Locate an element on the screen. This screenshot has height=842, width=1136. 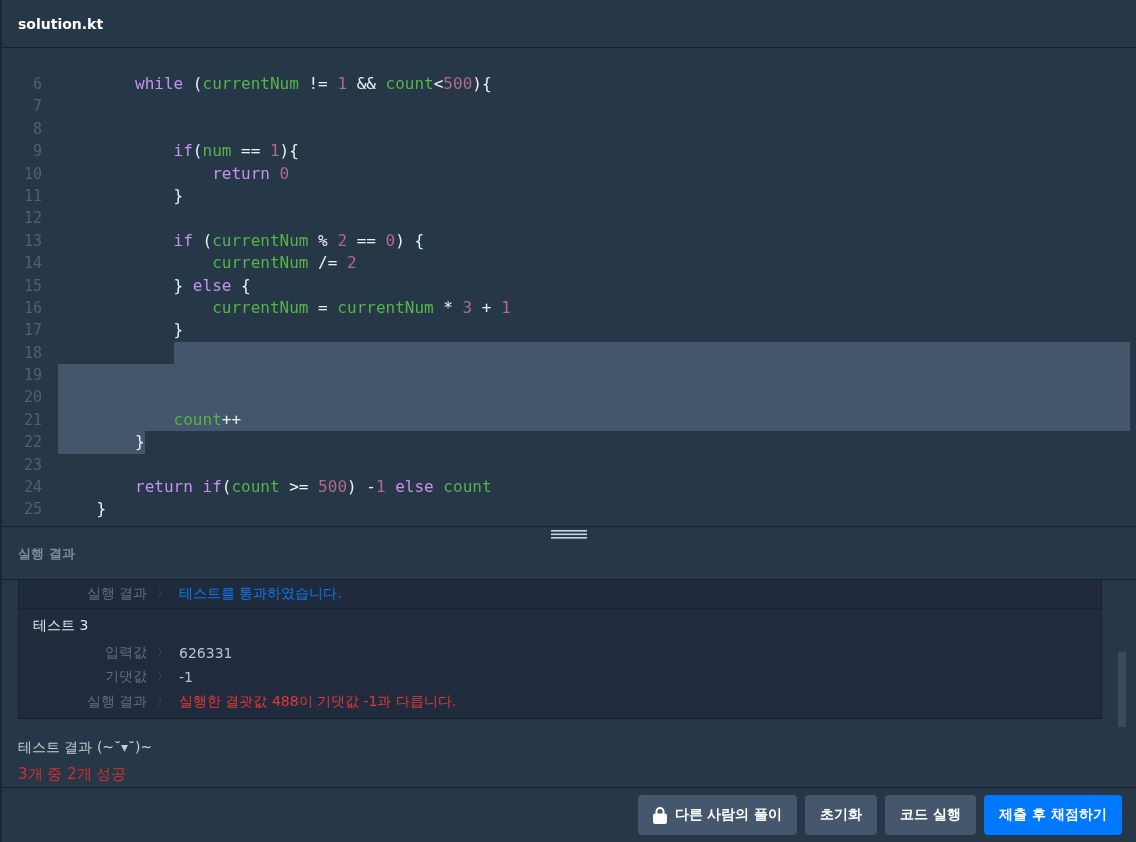
action-button: 초기화 is located at coordinates (841, 814).